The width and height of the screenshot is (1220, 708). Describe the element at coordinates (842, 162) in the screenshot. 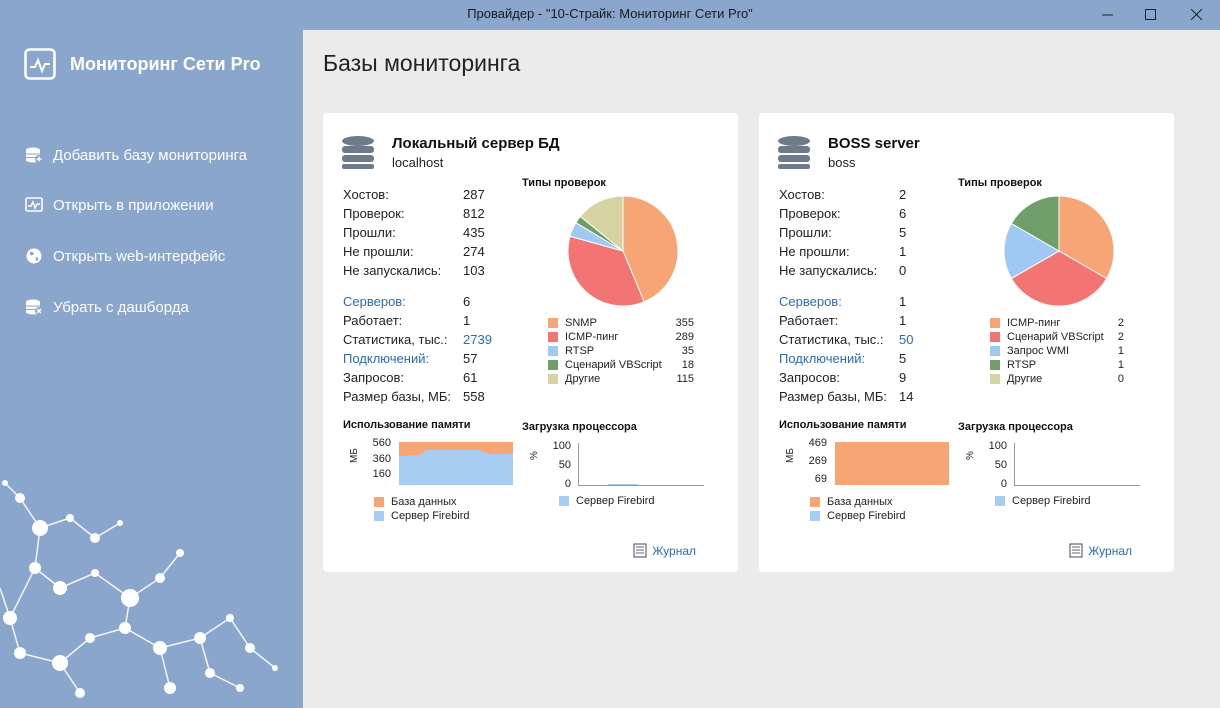

I see `card-subtitle: boss` at that location.